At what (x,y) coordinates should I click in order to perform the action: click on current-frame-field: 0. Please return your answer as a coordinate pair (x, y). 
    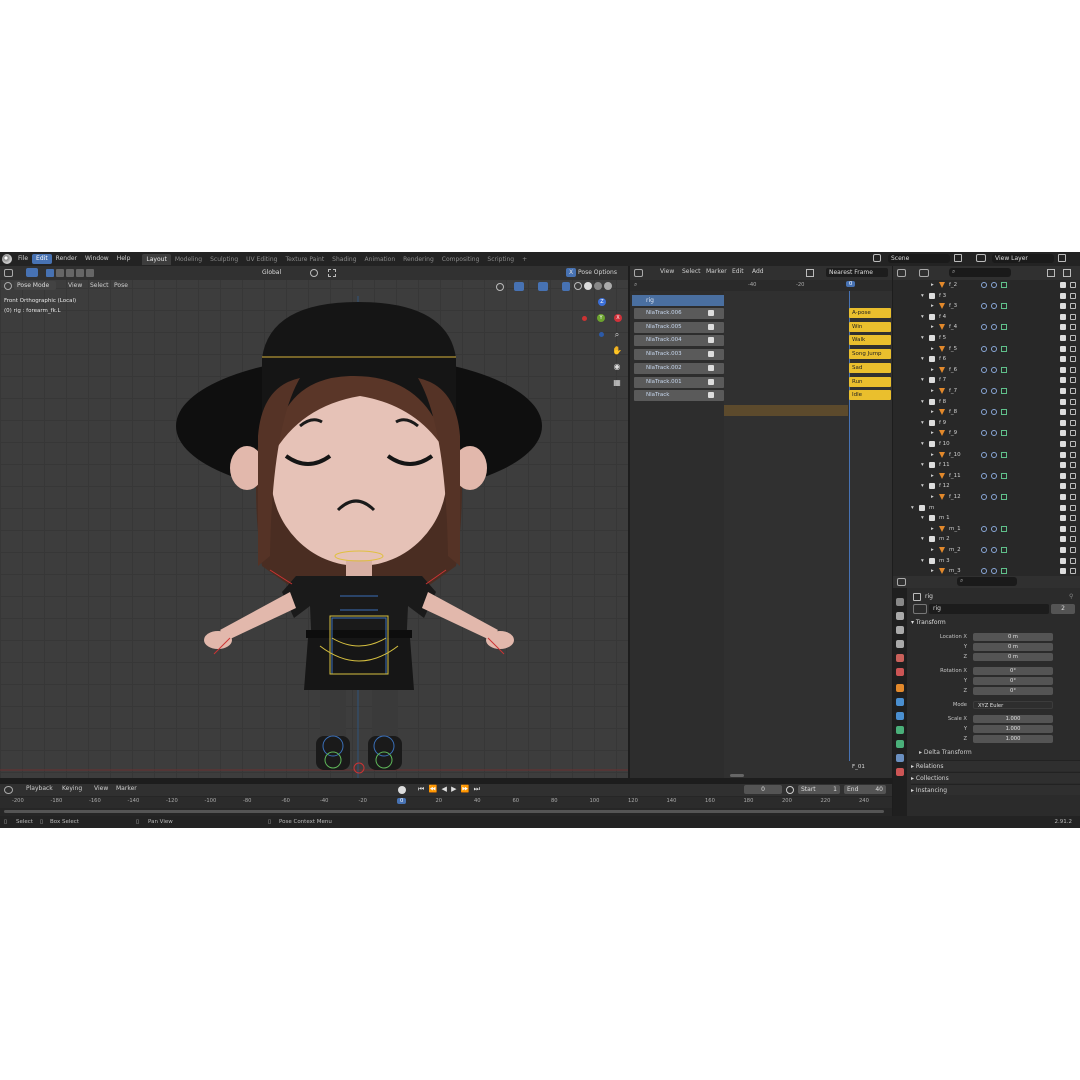
    Looking at the image, I should click on (763, 789).